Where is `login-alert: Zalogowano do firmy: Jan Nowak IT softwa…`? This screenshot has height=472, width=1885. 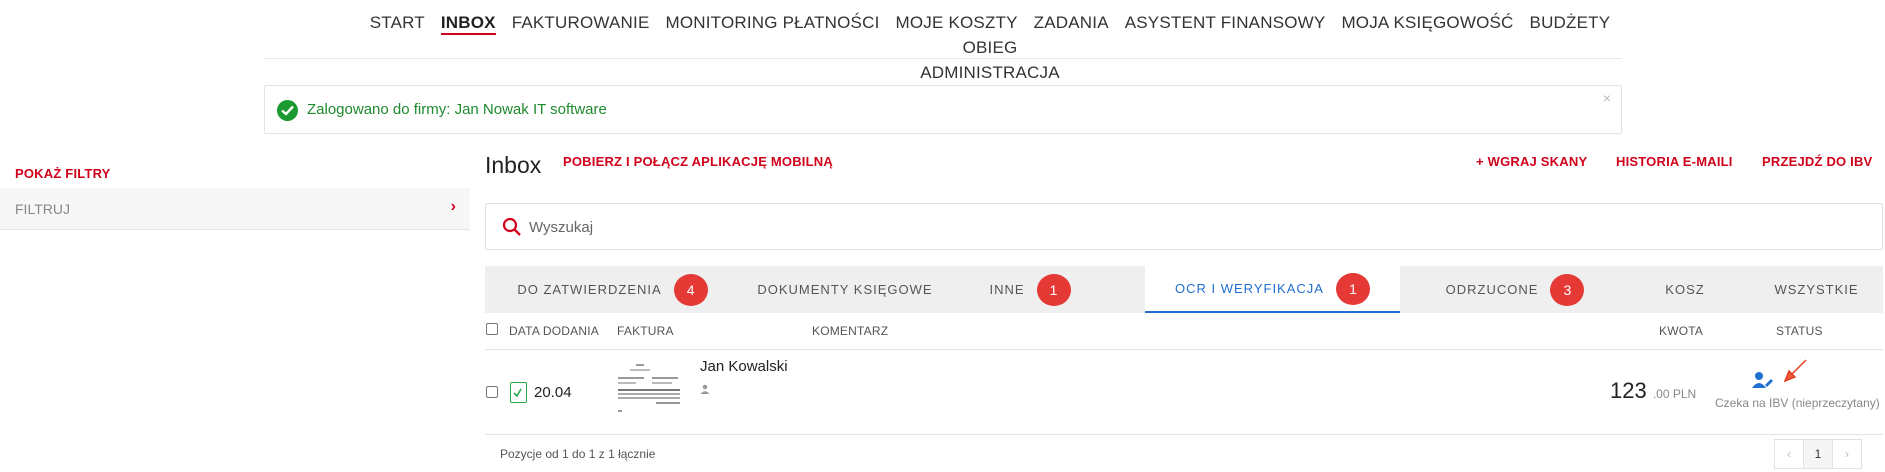
login-alert: Zalogowano do firmy: Jan Nowak IT softwa… is located at coordinates (943, 109).